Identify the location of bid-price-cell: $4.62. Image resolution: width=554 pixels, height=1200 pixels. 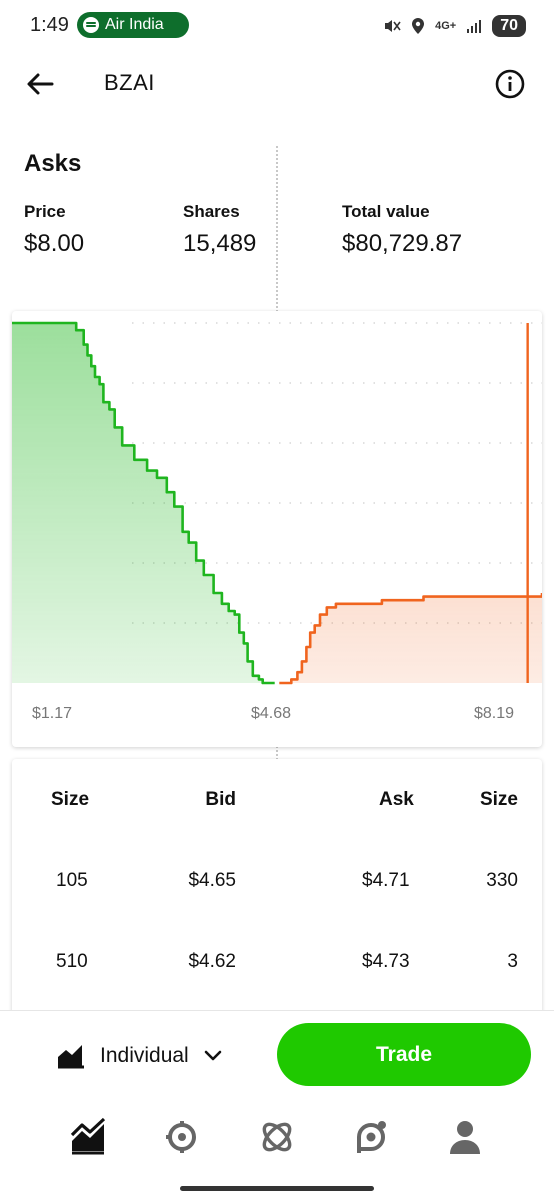
(212, 961).